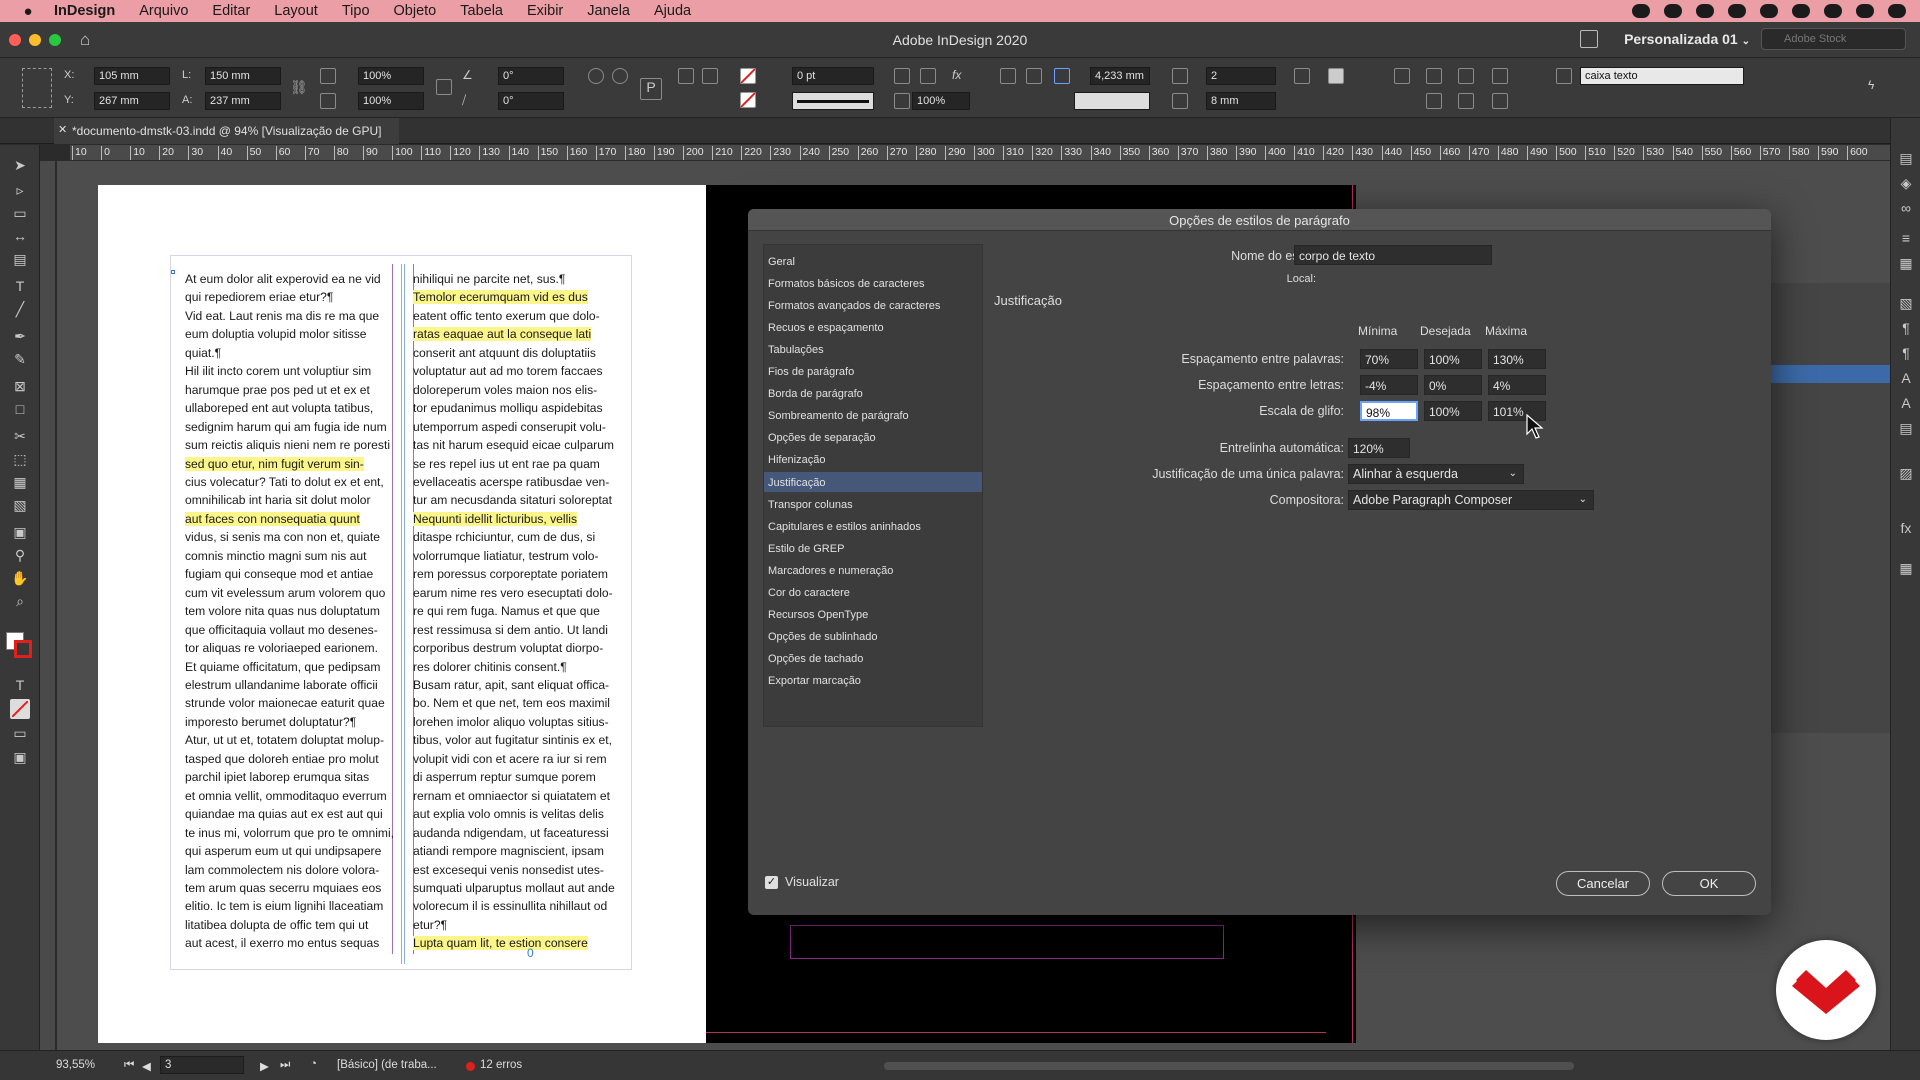 The height and width of the screenshot is (1080, 1920). Describe the element at coordinates (1402, 76) in the screenshot. I see `align-left-edges-icon` at that location.